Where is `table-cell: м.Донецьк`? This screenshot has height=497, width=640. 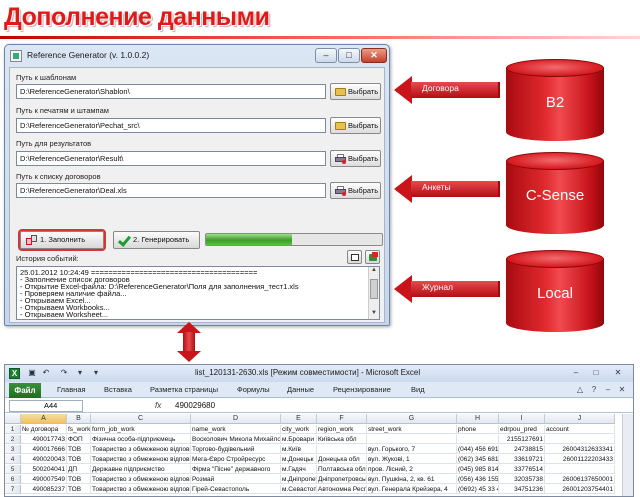
table-cell: м.Донецьк is located at coordinates (299, 459).